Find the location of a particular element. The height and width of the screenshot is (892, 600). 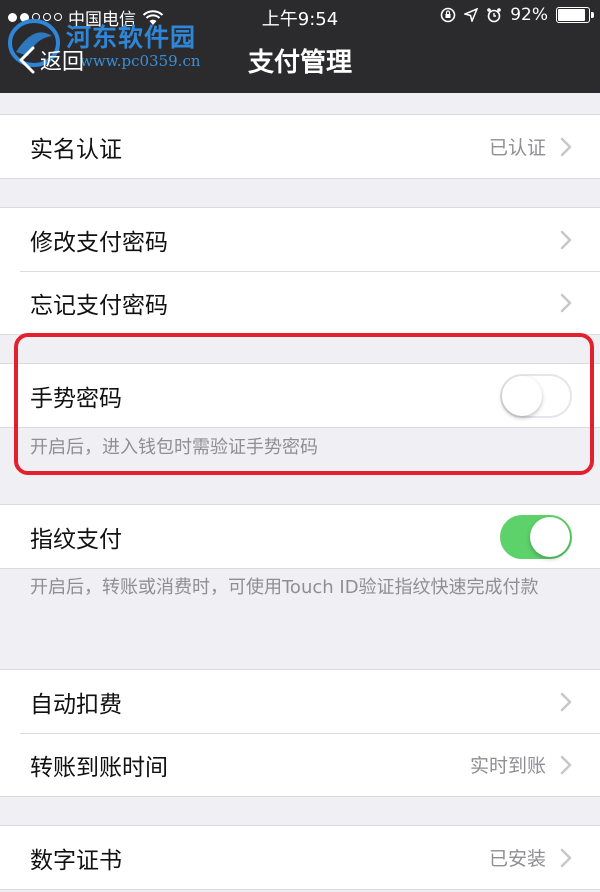

auto-debit-row: 自动扣费 is located at coordinates (300, 701).